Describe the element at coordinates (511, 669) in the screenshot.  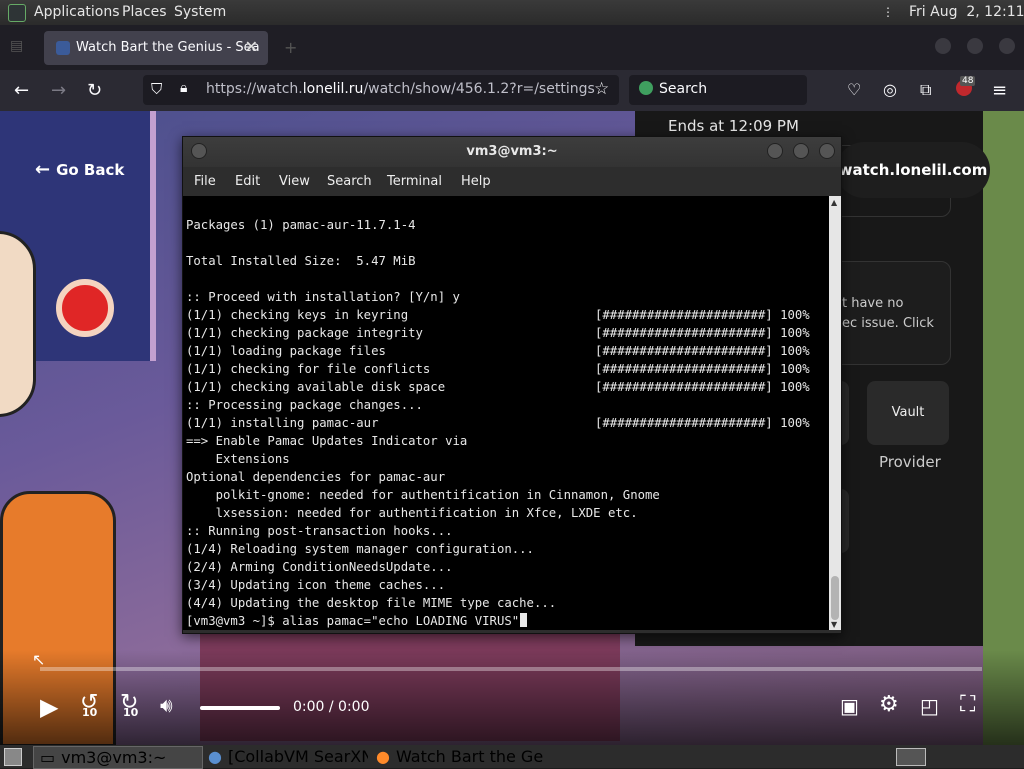
I see `progress-track` at that location.